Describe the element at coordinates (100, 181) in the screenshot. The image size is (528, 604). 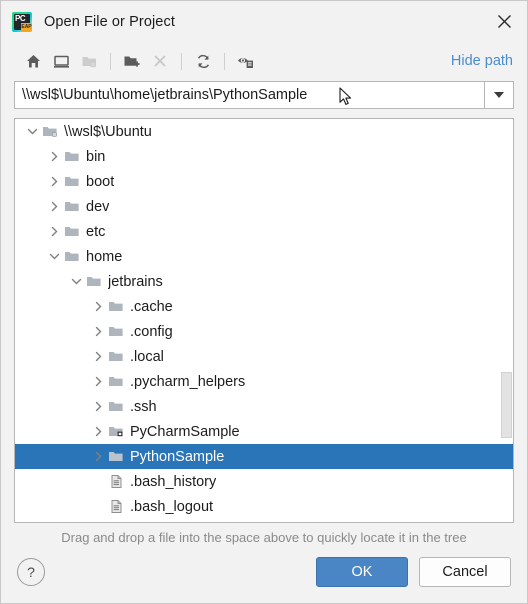
I see `tree-row-label: boot` at that location.